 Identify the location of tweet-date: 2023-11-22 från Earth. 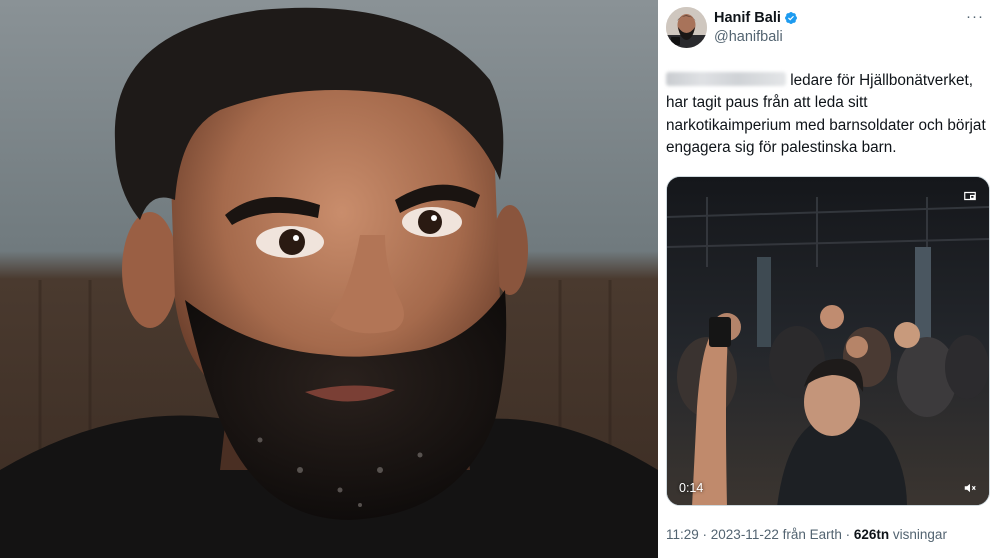
(776, 534).